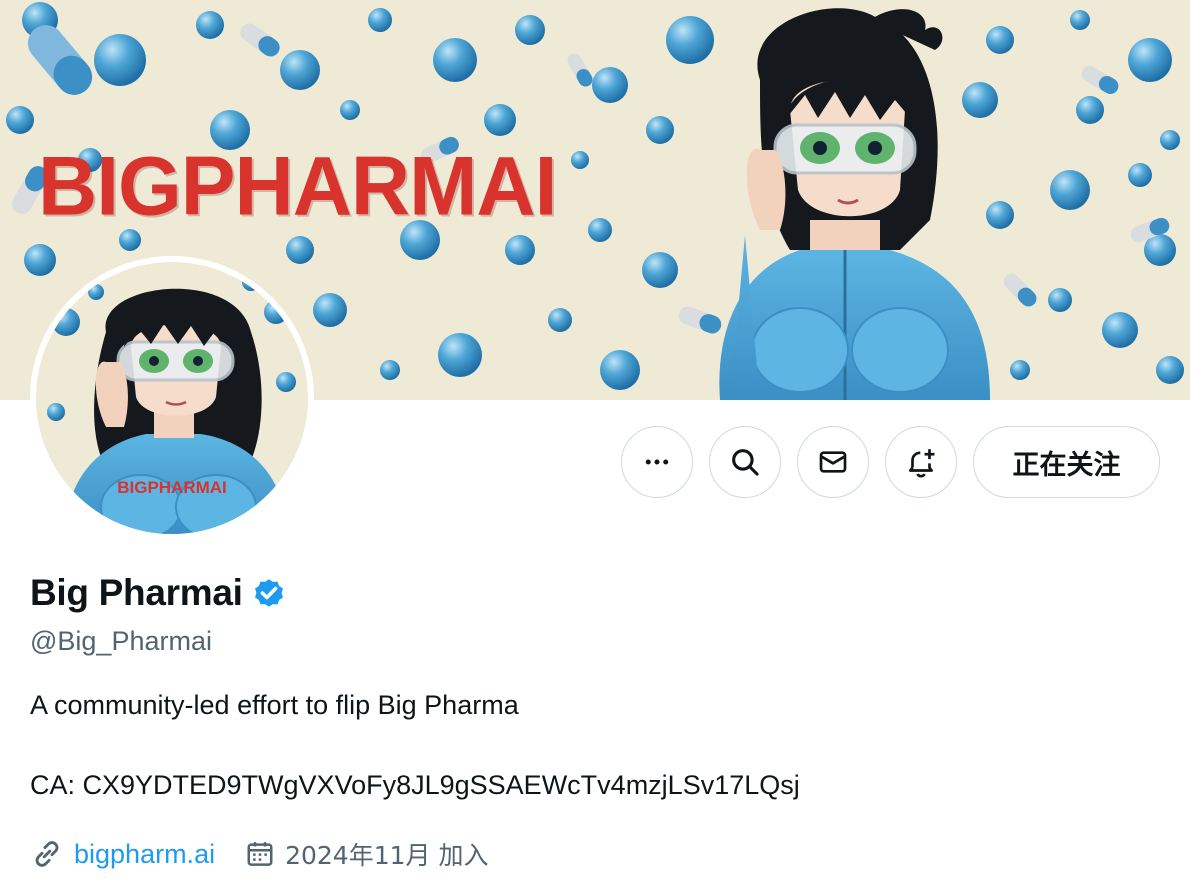  What do you see at coordinates (136, 592) in the screenshot?
I see `display-name: Big Pharmai` at bounding box center [136, 592].